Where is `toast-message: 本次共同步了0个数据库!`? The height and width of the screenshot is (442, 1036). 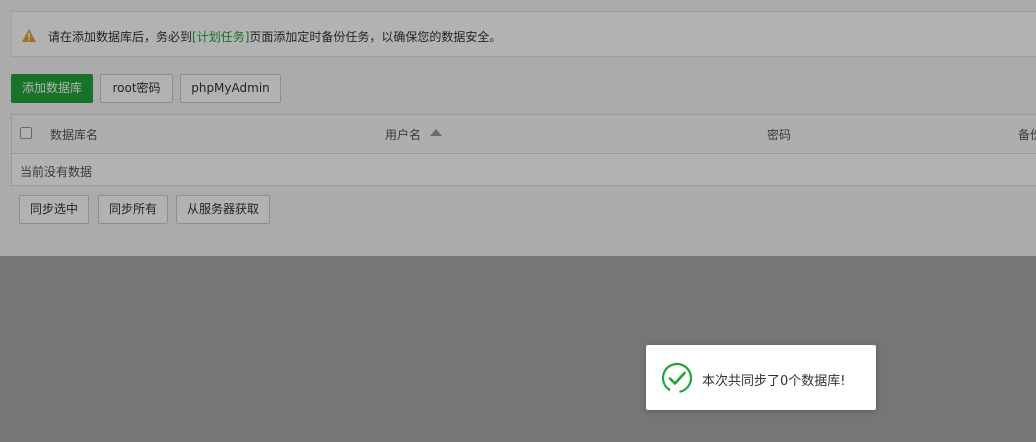 toast-message: 本次共同步了0个数据库! is located at coordinates (774, 381).